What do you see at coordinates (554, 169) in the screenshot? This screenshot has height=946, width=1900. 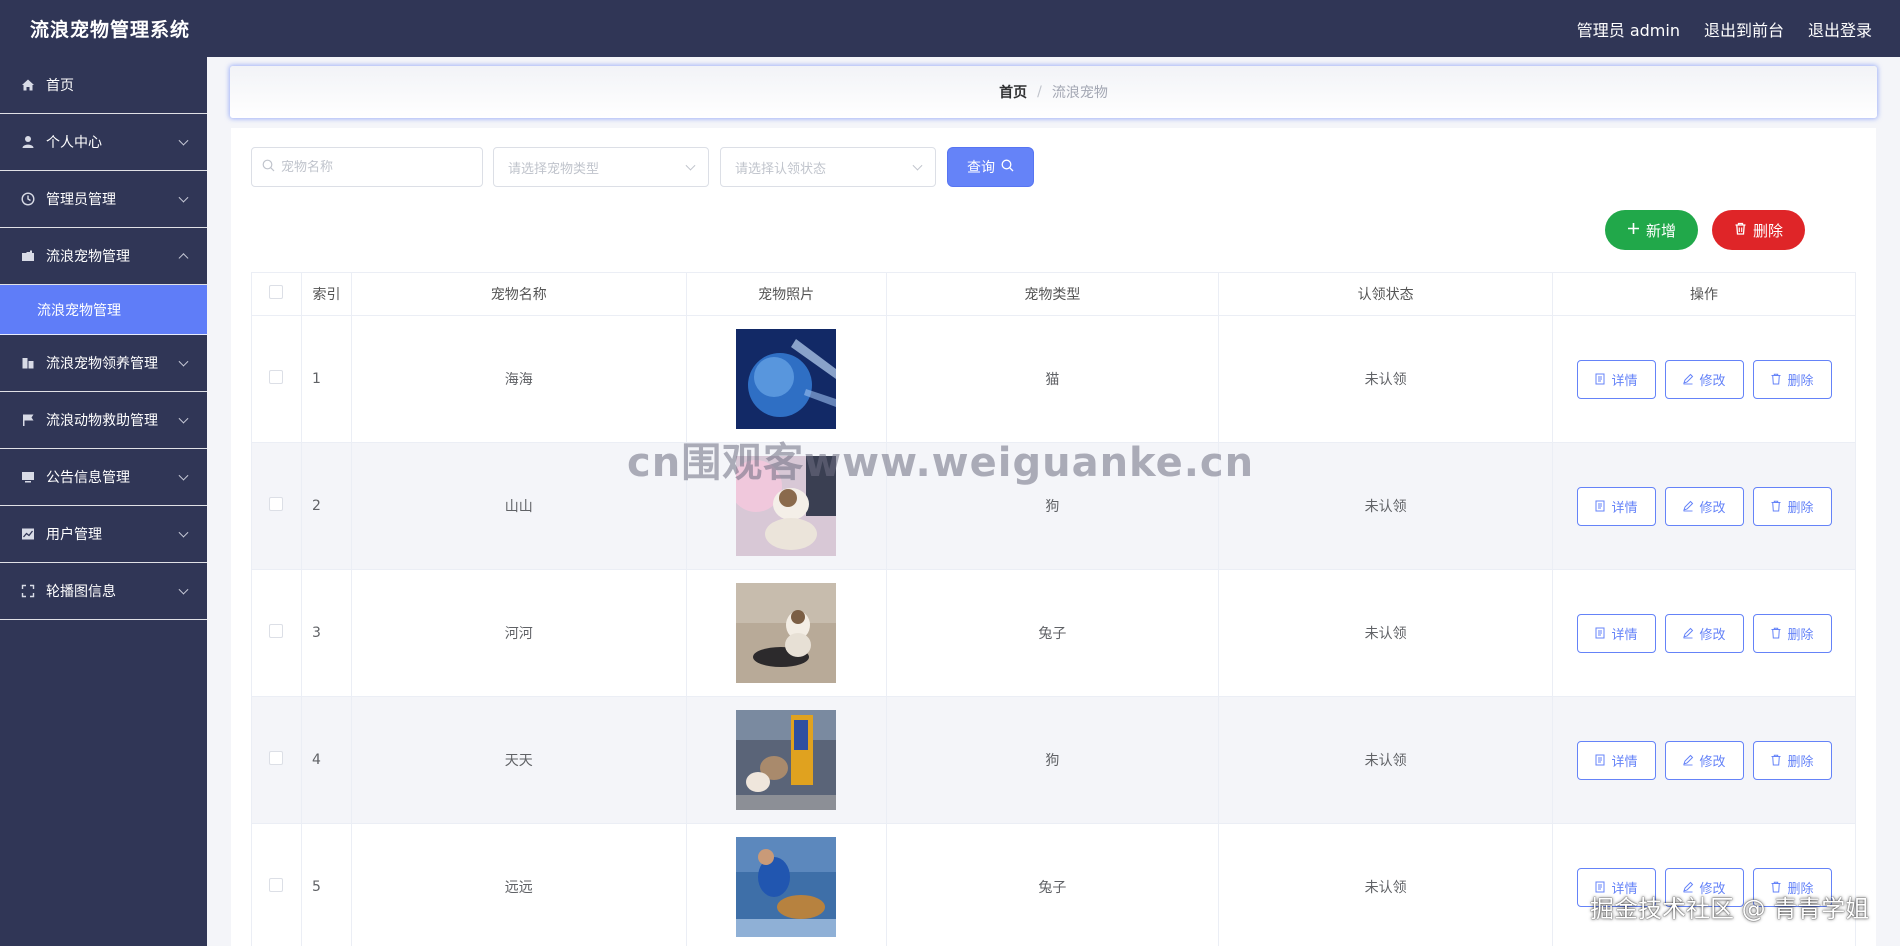 I see `pet-type-placeholder: 请选择宠物类型` at bounding box center [554, 169].